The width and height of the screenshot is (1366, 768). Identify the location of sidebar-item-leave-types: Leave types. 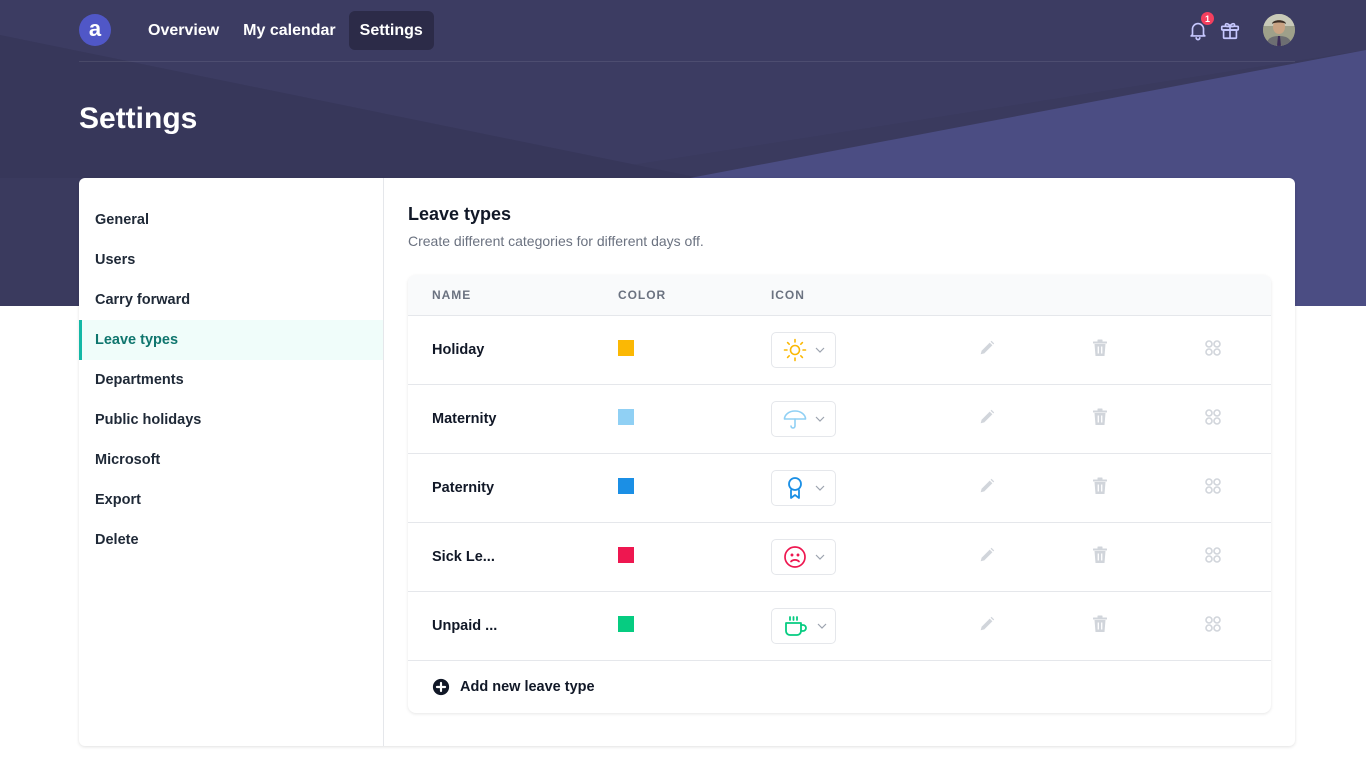
(231, 340).